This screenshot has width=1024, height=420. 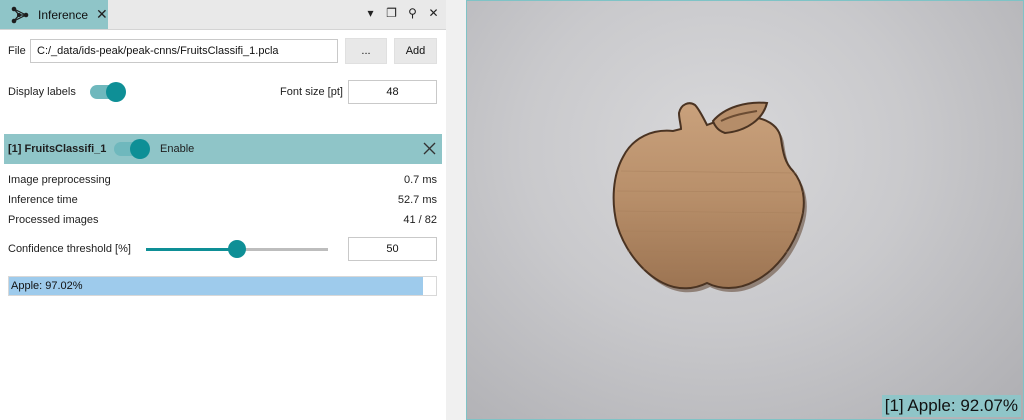 What do you see at coordinates (370, 13) in the screenshot?
I see `dropdown-icon: ▾` at bounding box center [370, 13].